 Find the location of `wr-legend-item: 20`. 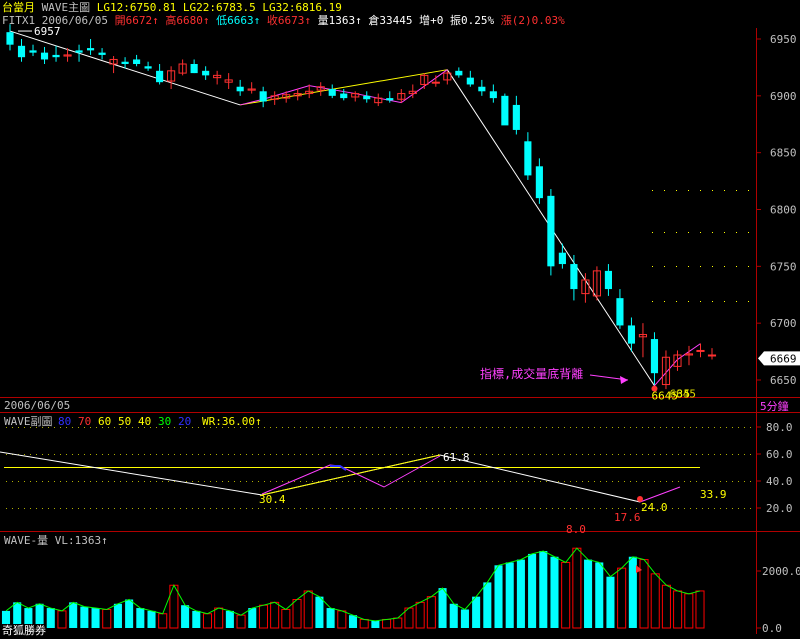

wr-legend-item: 20 is located at coordinates (184, 421).